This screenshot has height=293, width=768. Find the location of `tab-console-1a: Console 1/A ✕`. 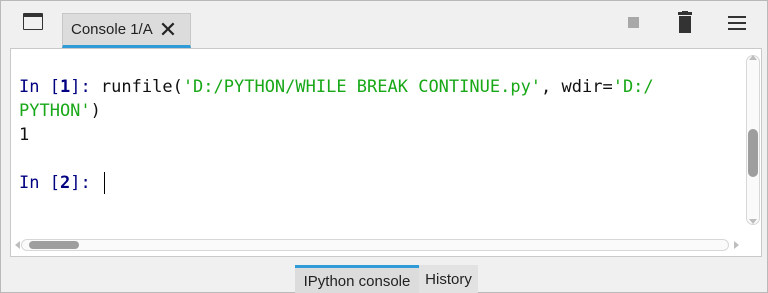

tab-console-1a: Console 1/A ✕ is located at coordinates (126, 30).